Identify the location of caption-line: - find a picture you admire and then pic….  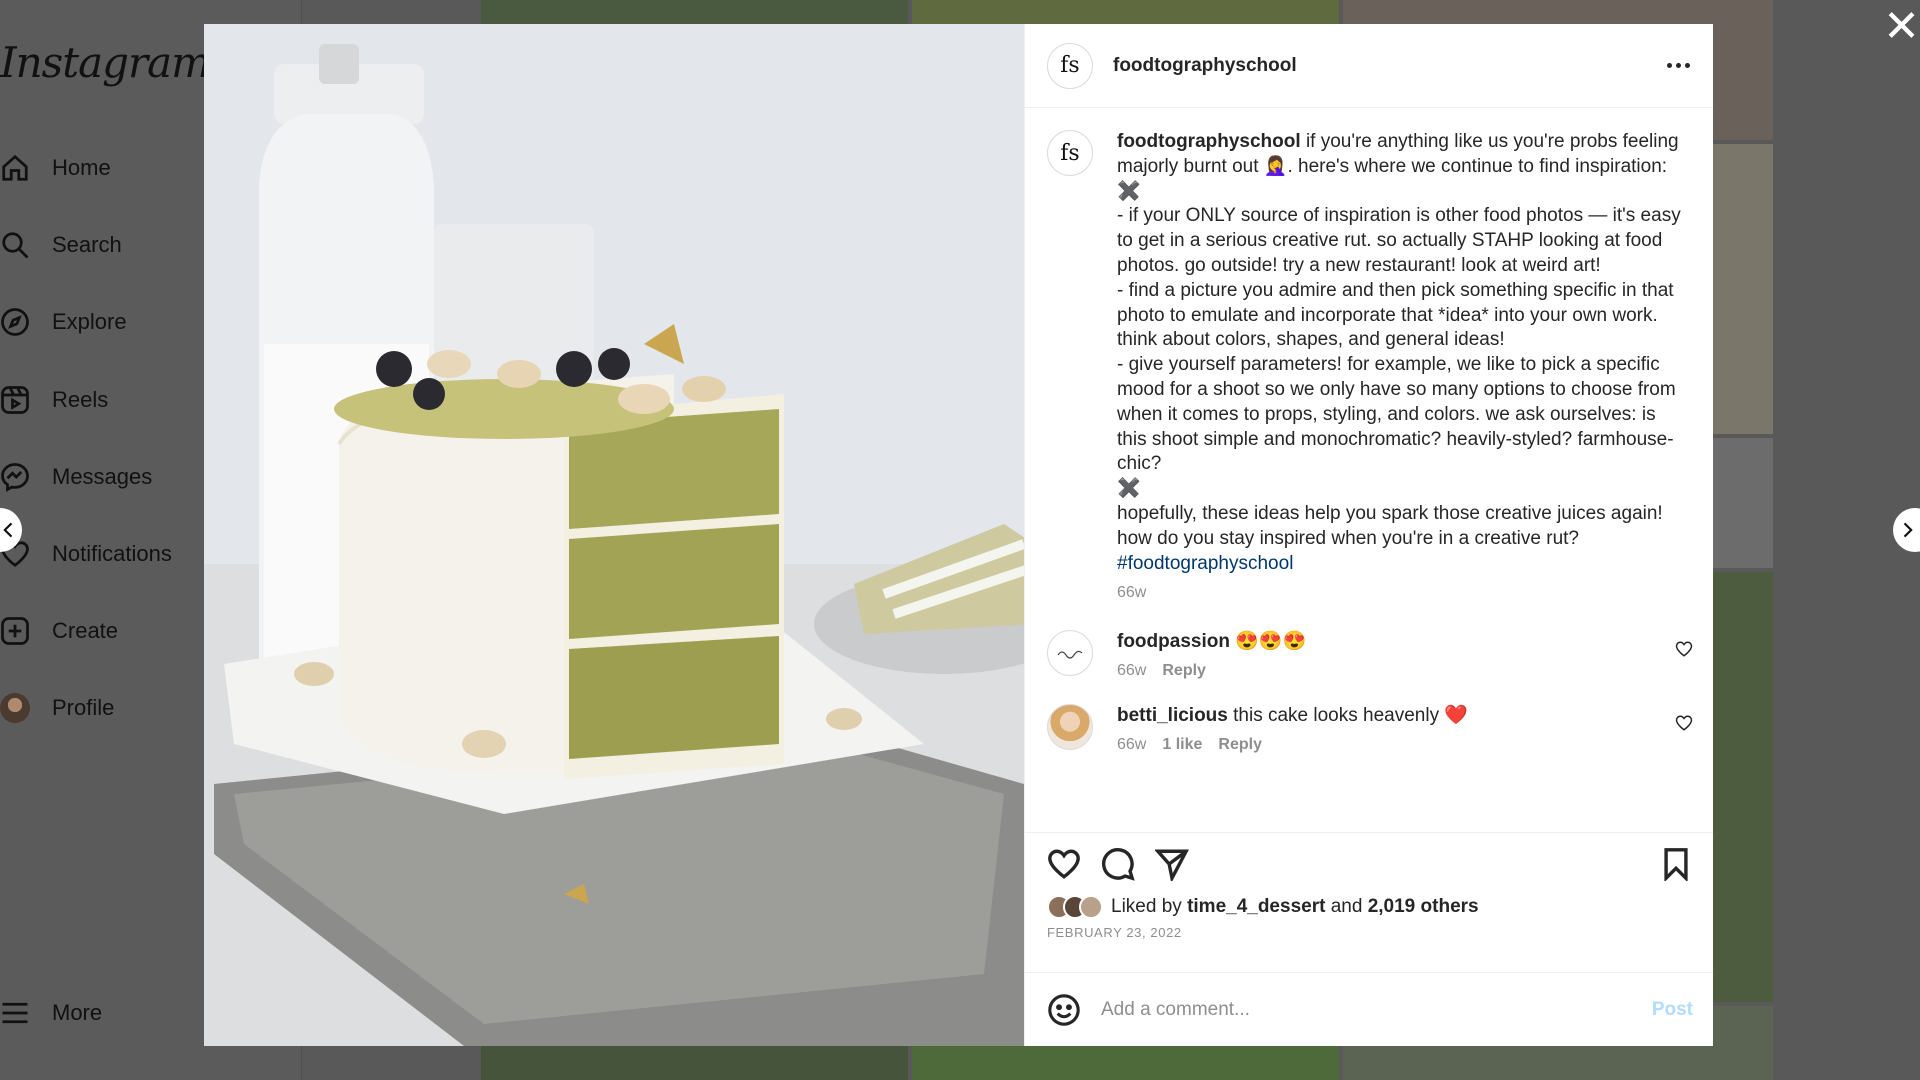
(1398, 315).